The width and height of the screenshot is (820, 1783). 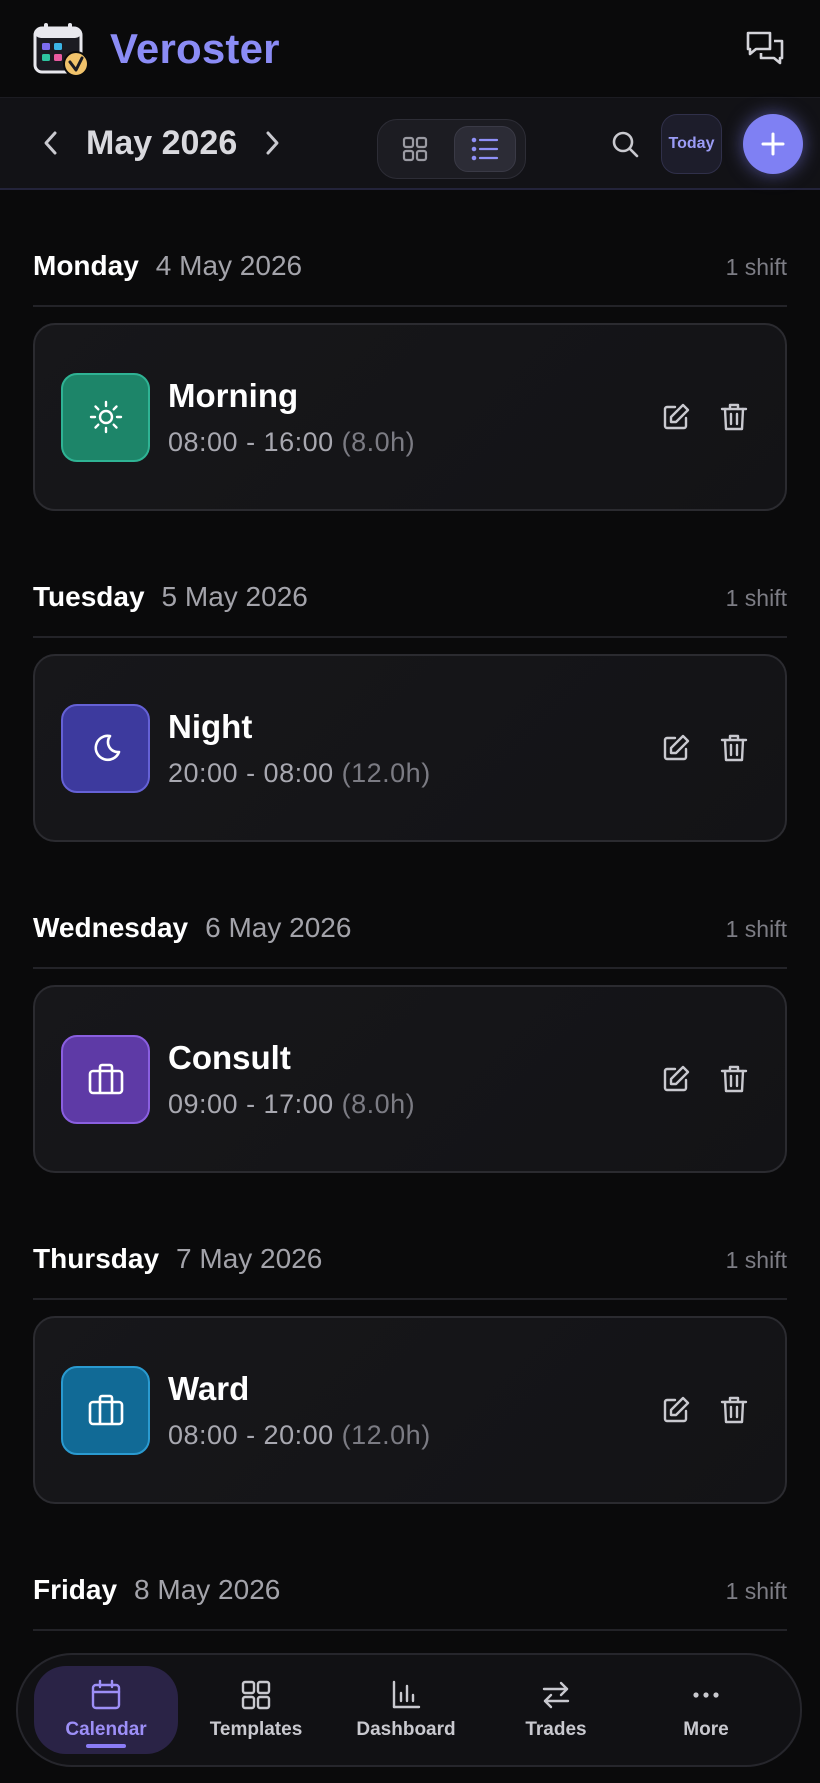 What do you see at coordinates (107, 748) in the screenshot?
I see `moon-icon` at bounding box center [107, 748].